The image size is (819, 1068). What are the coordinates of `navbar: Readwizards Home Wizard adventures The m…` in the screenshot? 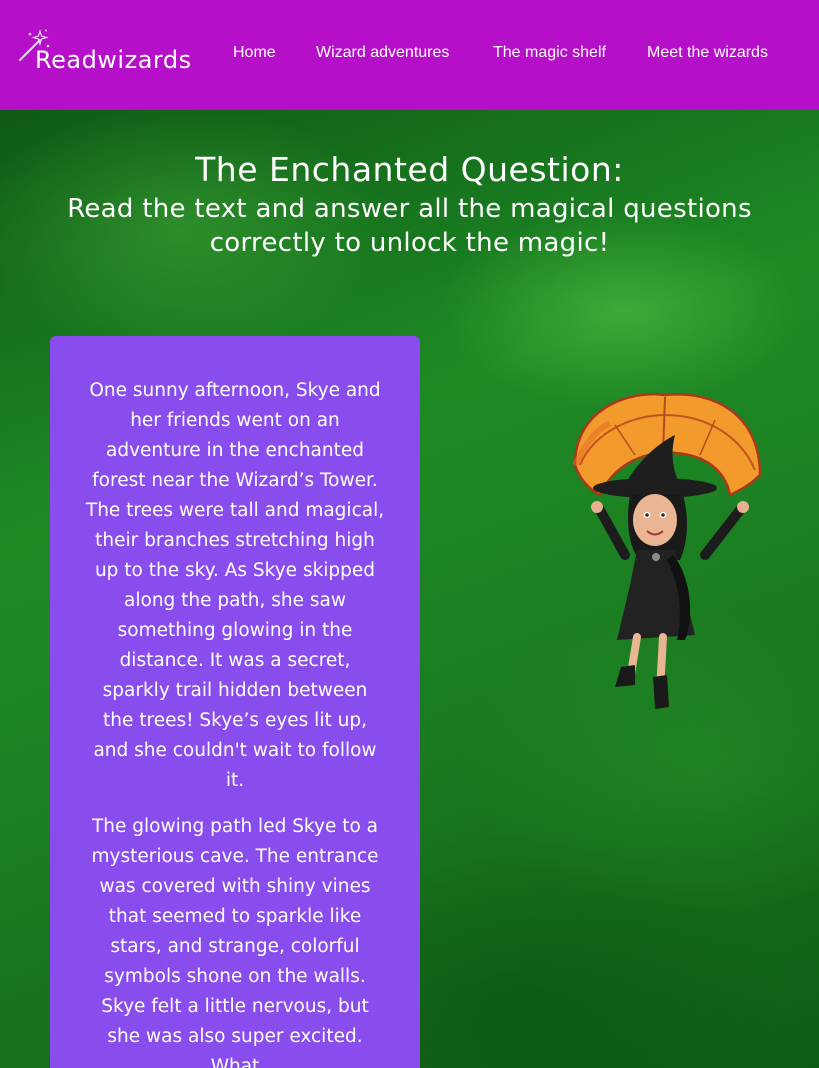 It's located at (409, 55).